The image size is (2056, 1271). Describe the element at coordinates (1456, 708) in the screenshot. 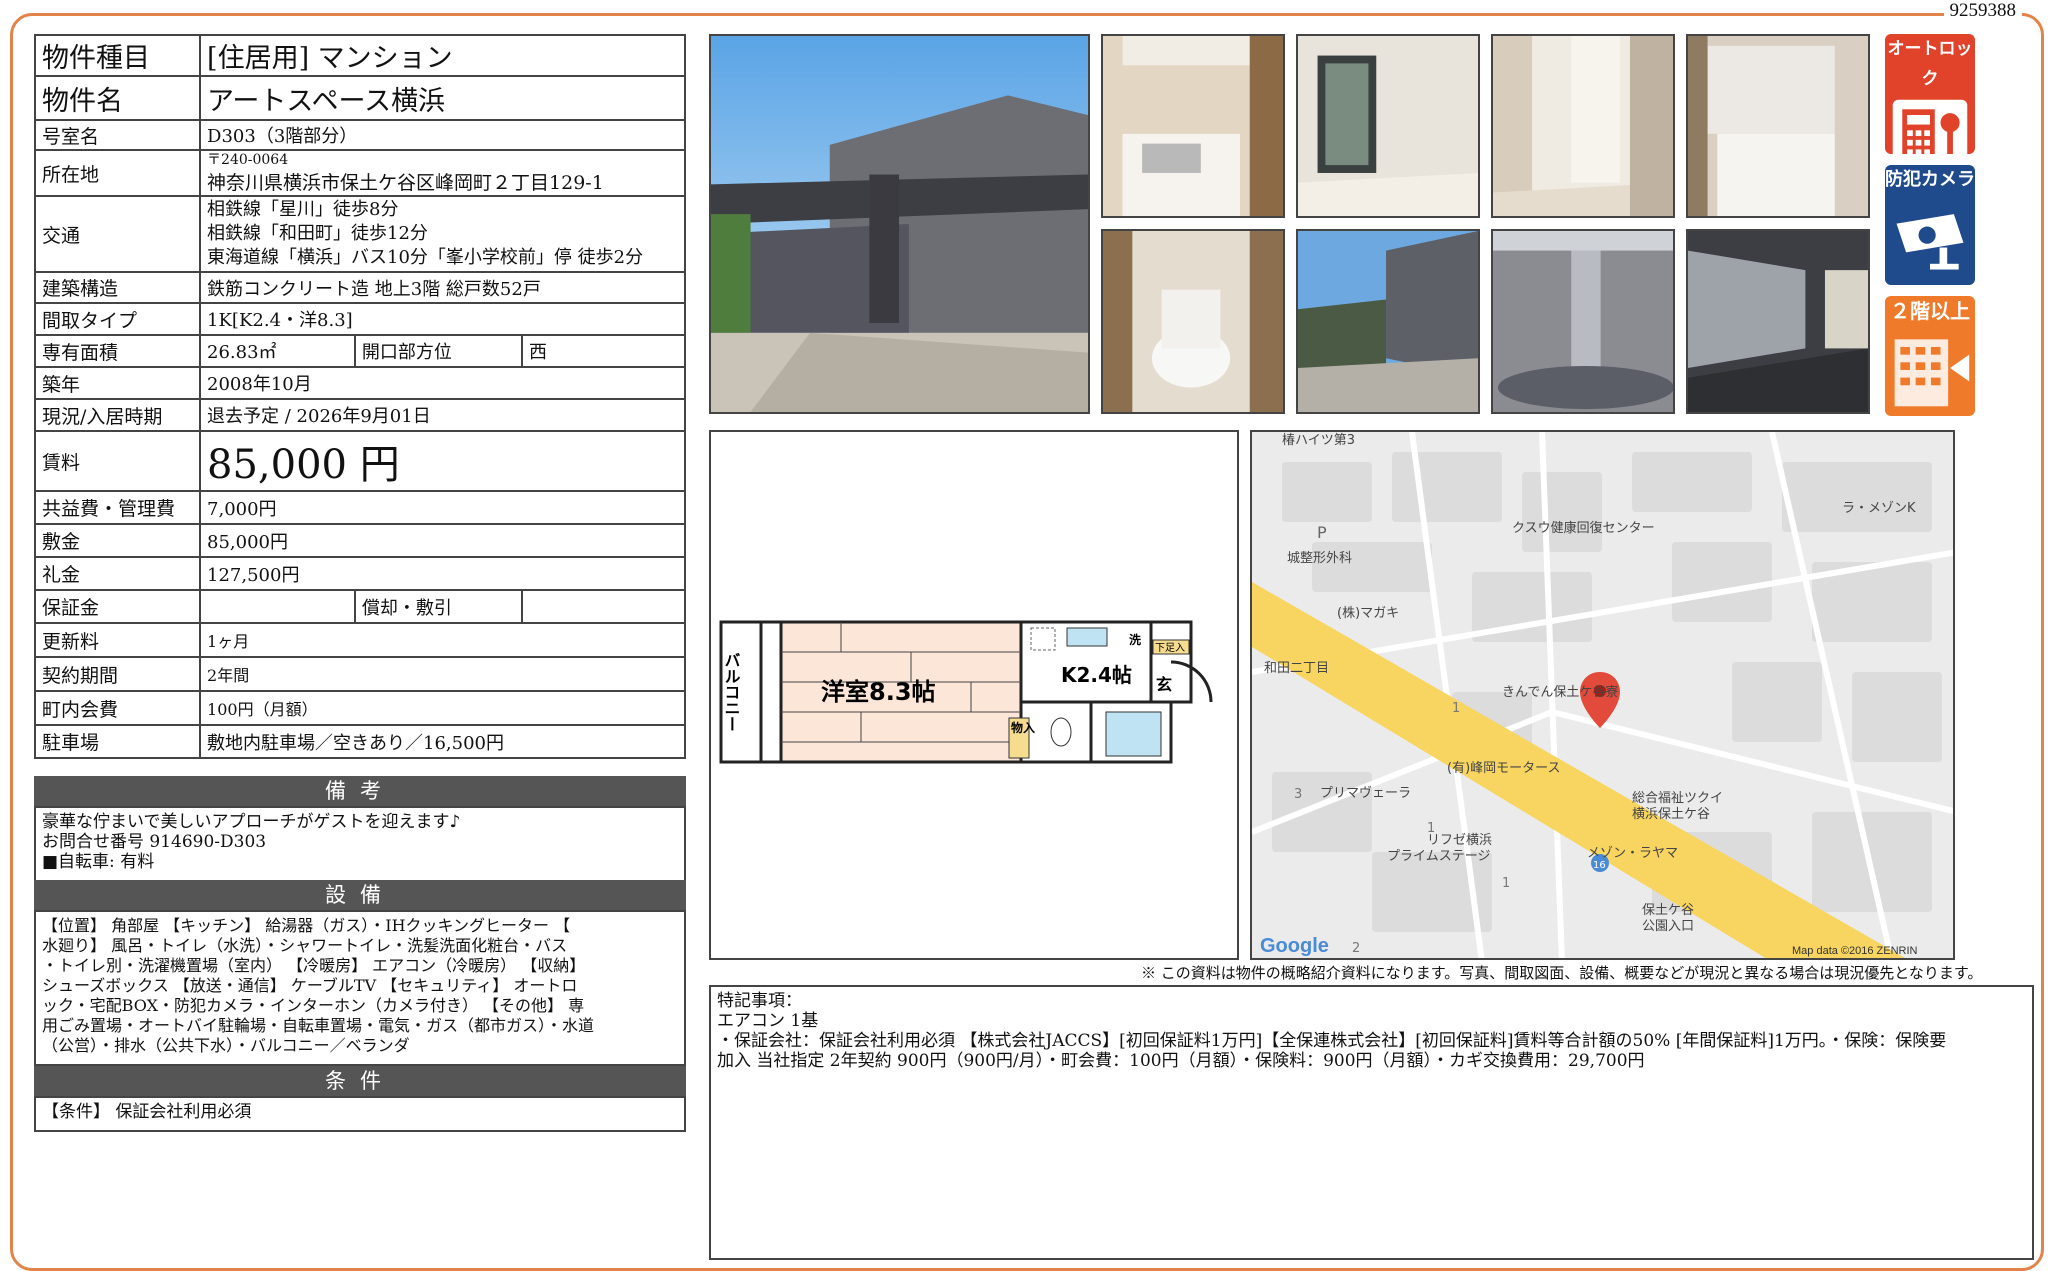

I see `block-number-1a: 1` at that location.